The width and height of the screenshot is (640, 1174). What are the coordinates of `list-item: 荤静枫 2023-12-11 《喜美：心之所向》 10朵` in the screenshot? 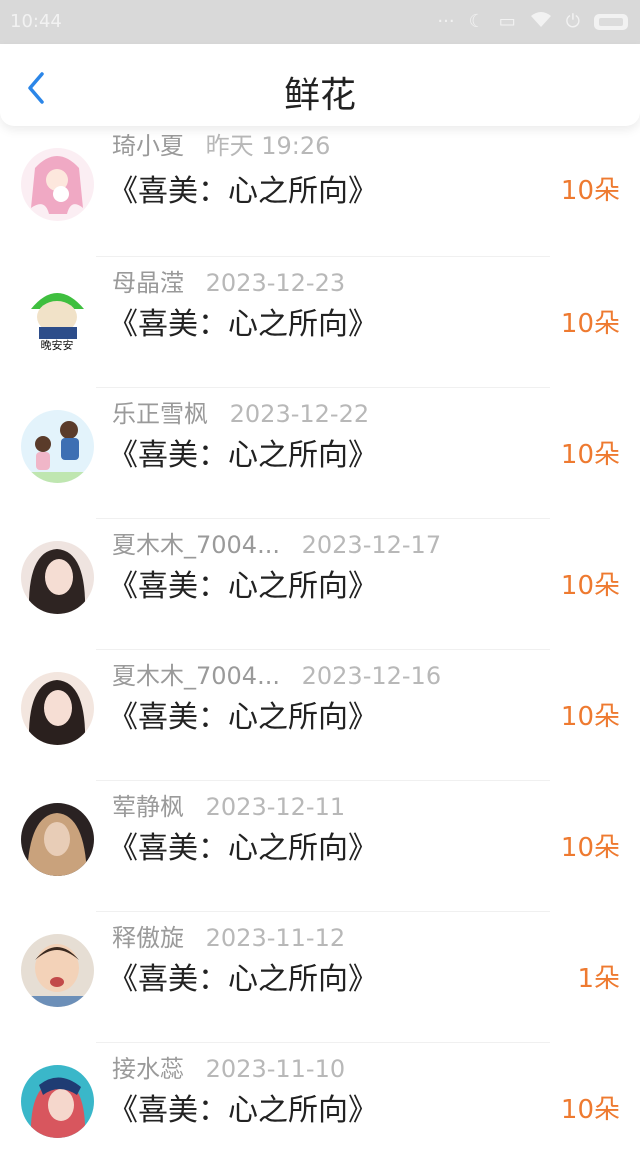 It's located at (320, 846).